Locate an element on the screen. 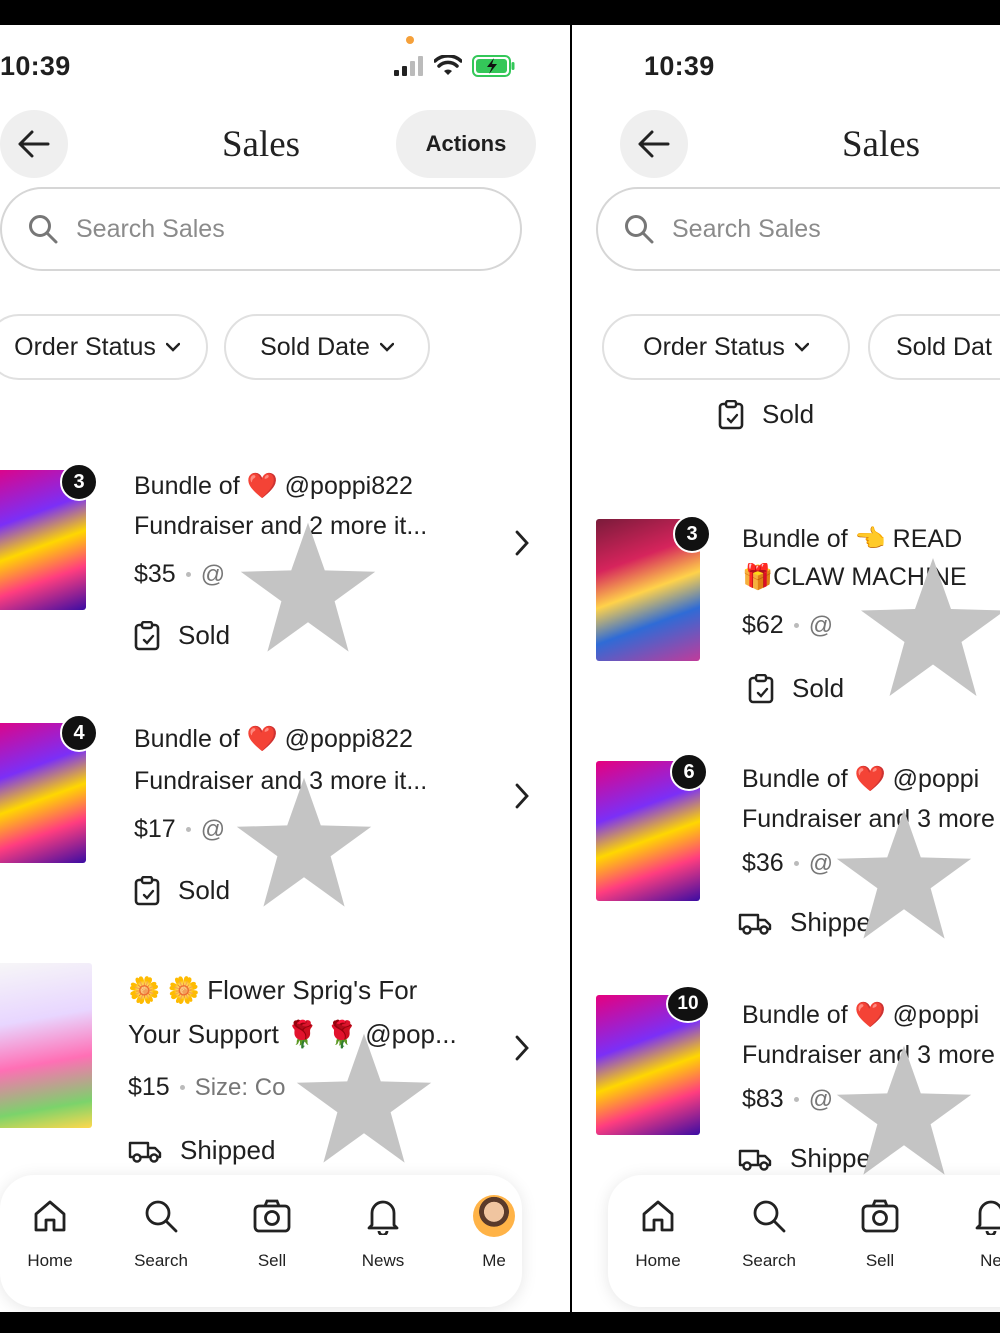 The height and width of the screenshot is (1333, 1000). nav-news: Ne is located at coordinates (970, 1233).